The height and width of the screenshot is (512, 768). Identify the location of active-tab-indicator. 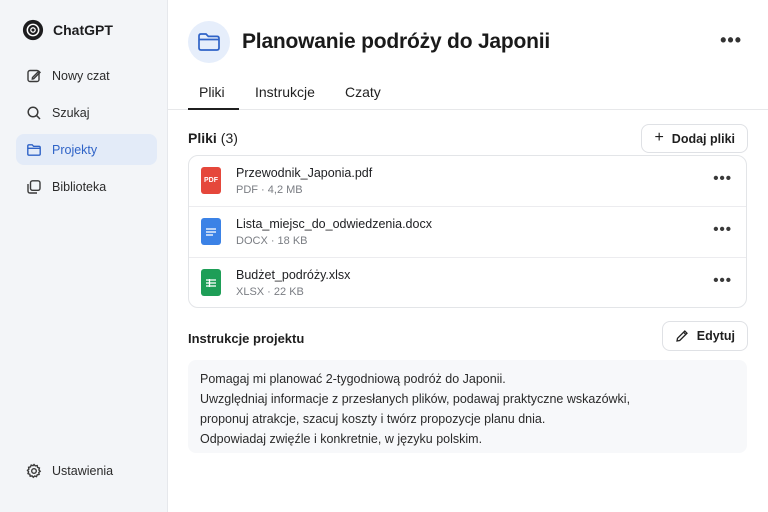
(213, 109).